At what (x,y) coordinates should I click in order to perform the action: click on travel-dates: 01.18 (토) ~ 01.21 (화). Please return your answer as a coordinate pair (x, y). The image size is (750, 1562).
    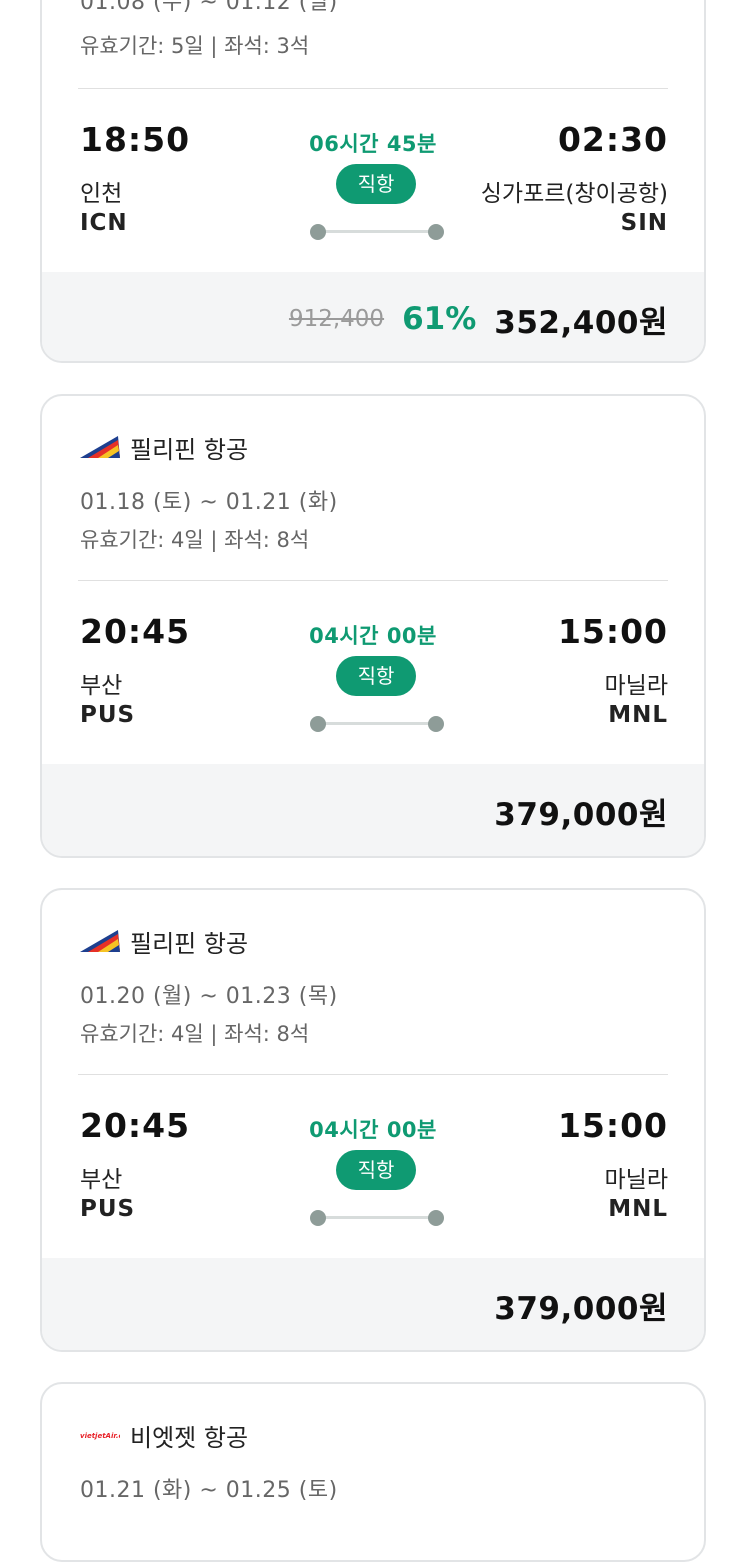
    Looking at the image, I should click on (209, 502).